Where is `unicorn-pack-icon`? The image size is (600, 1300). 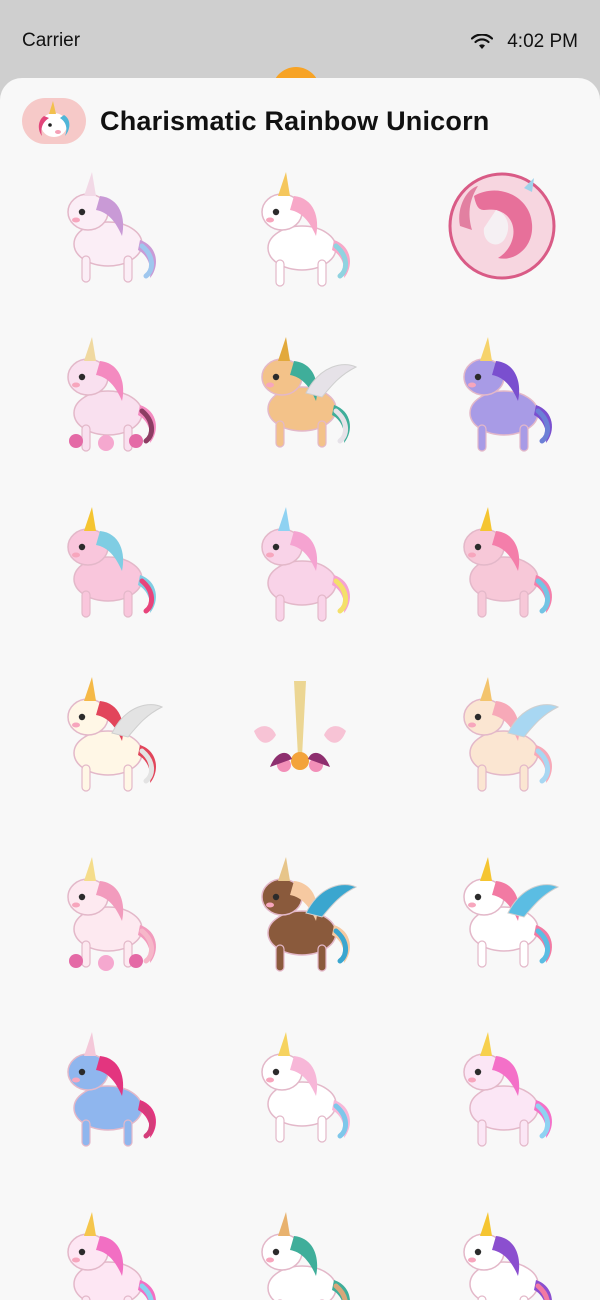 unicorn-pack-icon is located at coordinates (54, 121).